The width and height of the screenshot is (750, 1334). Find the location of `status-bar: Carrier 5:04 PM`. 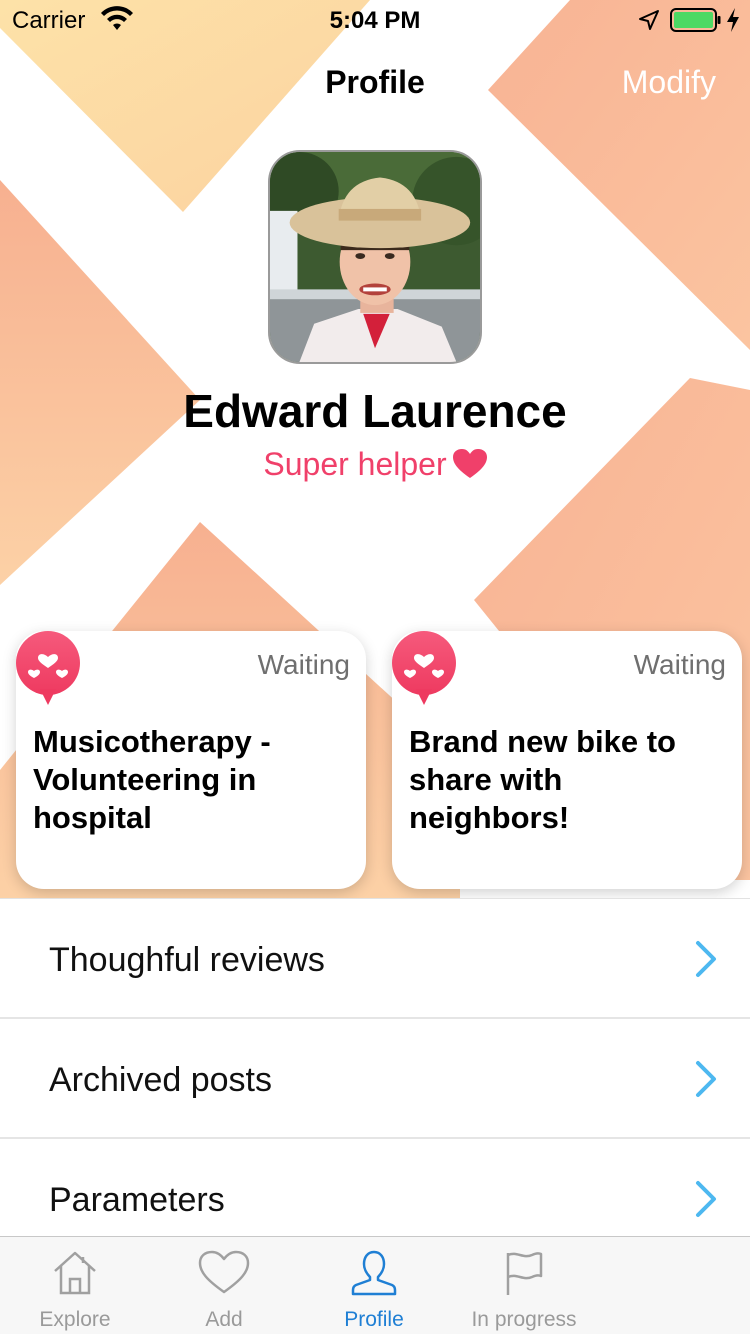

status-bar: Carrier 5:04 PM is located at coordinates (375, 20).